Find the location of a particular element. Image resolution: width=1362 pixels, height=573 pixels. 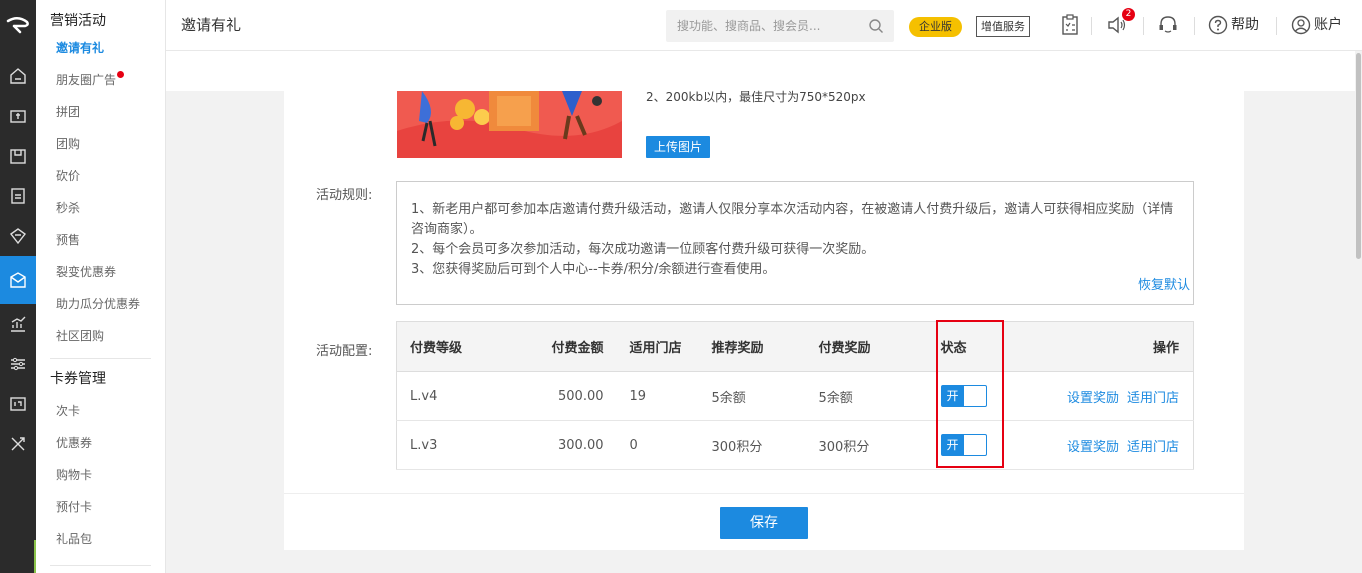

sidebar-item-prepaid-card: 预付卡 is located at coordinates (100, 507).